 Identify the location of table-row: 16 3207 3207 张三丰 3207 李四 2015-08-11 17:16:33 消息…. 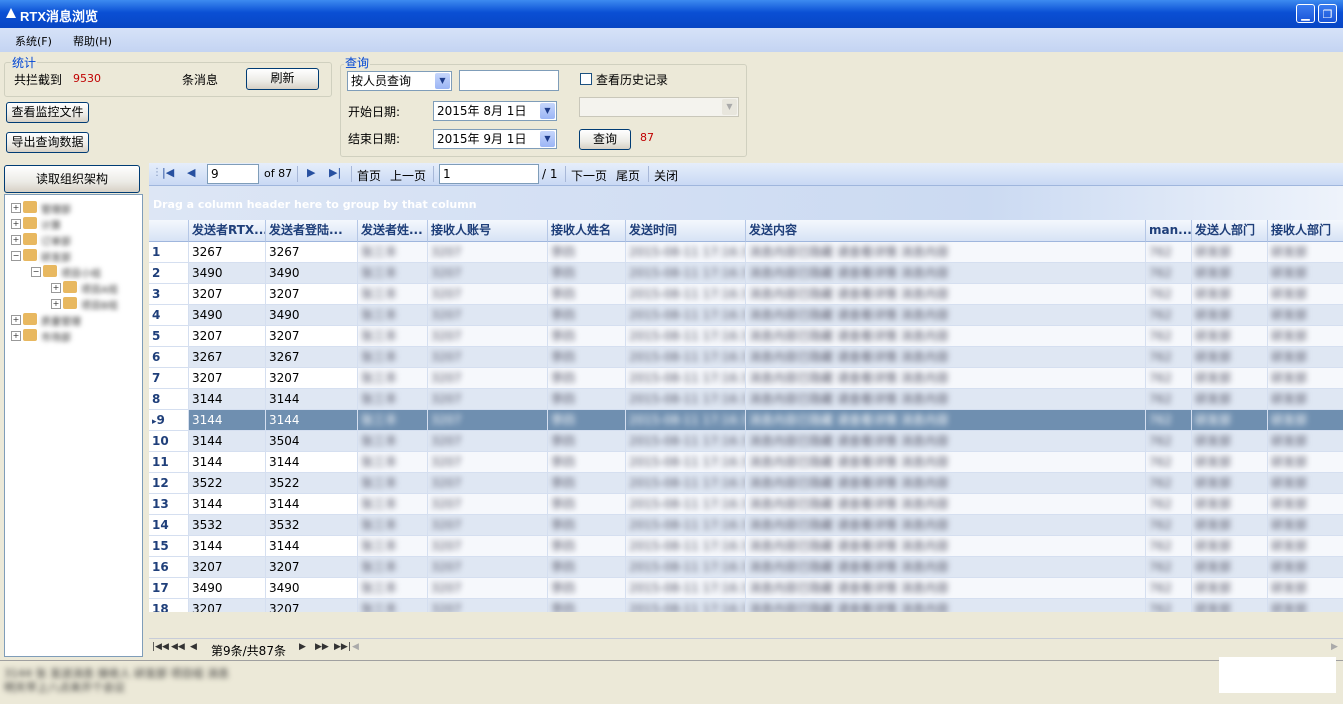
(746, 567).